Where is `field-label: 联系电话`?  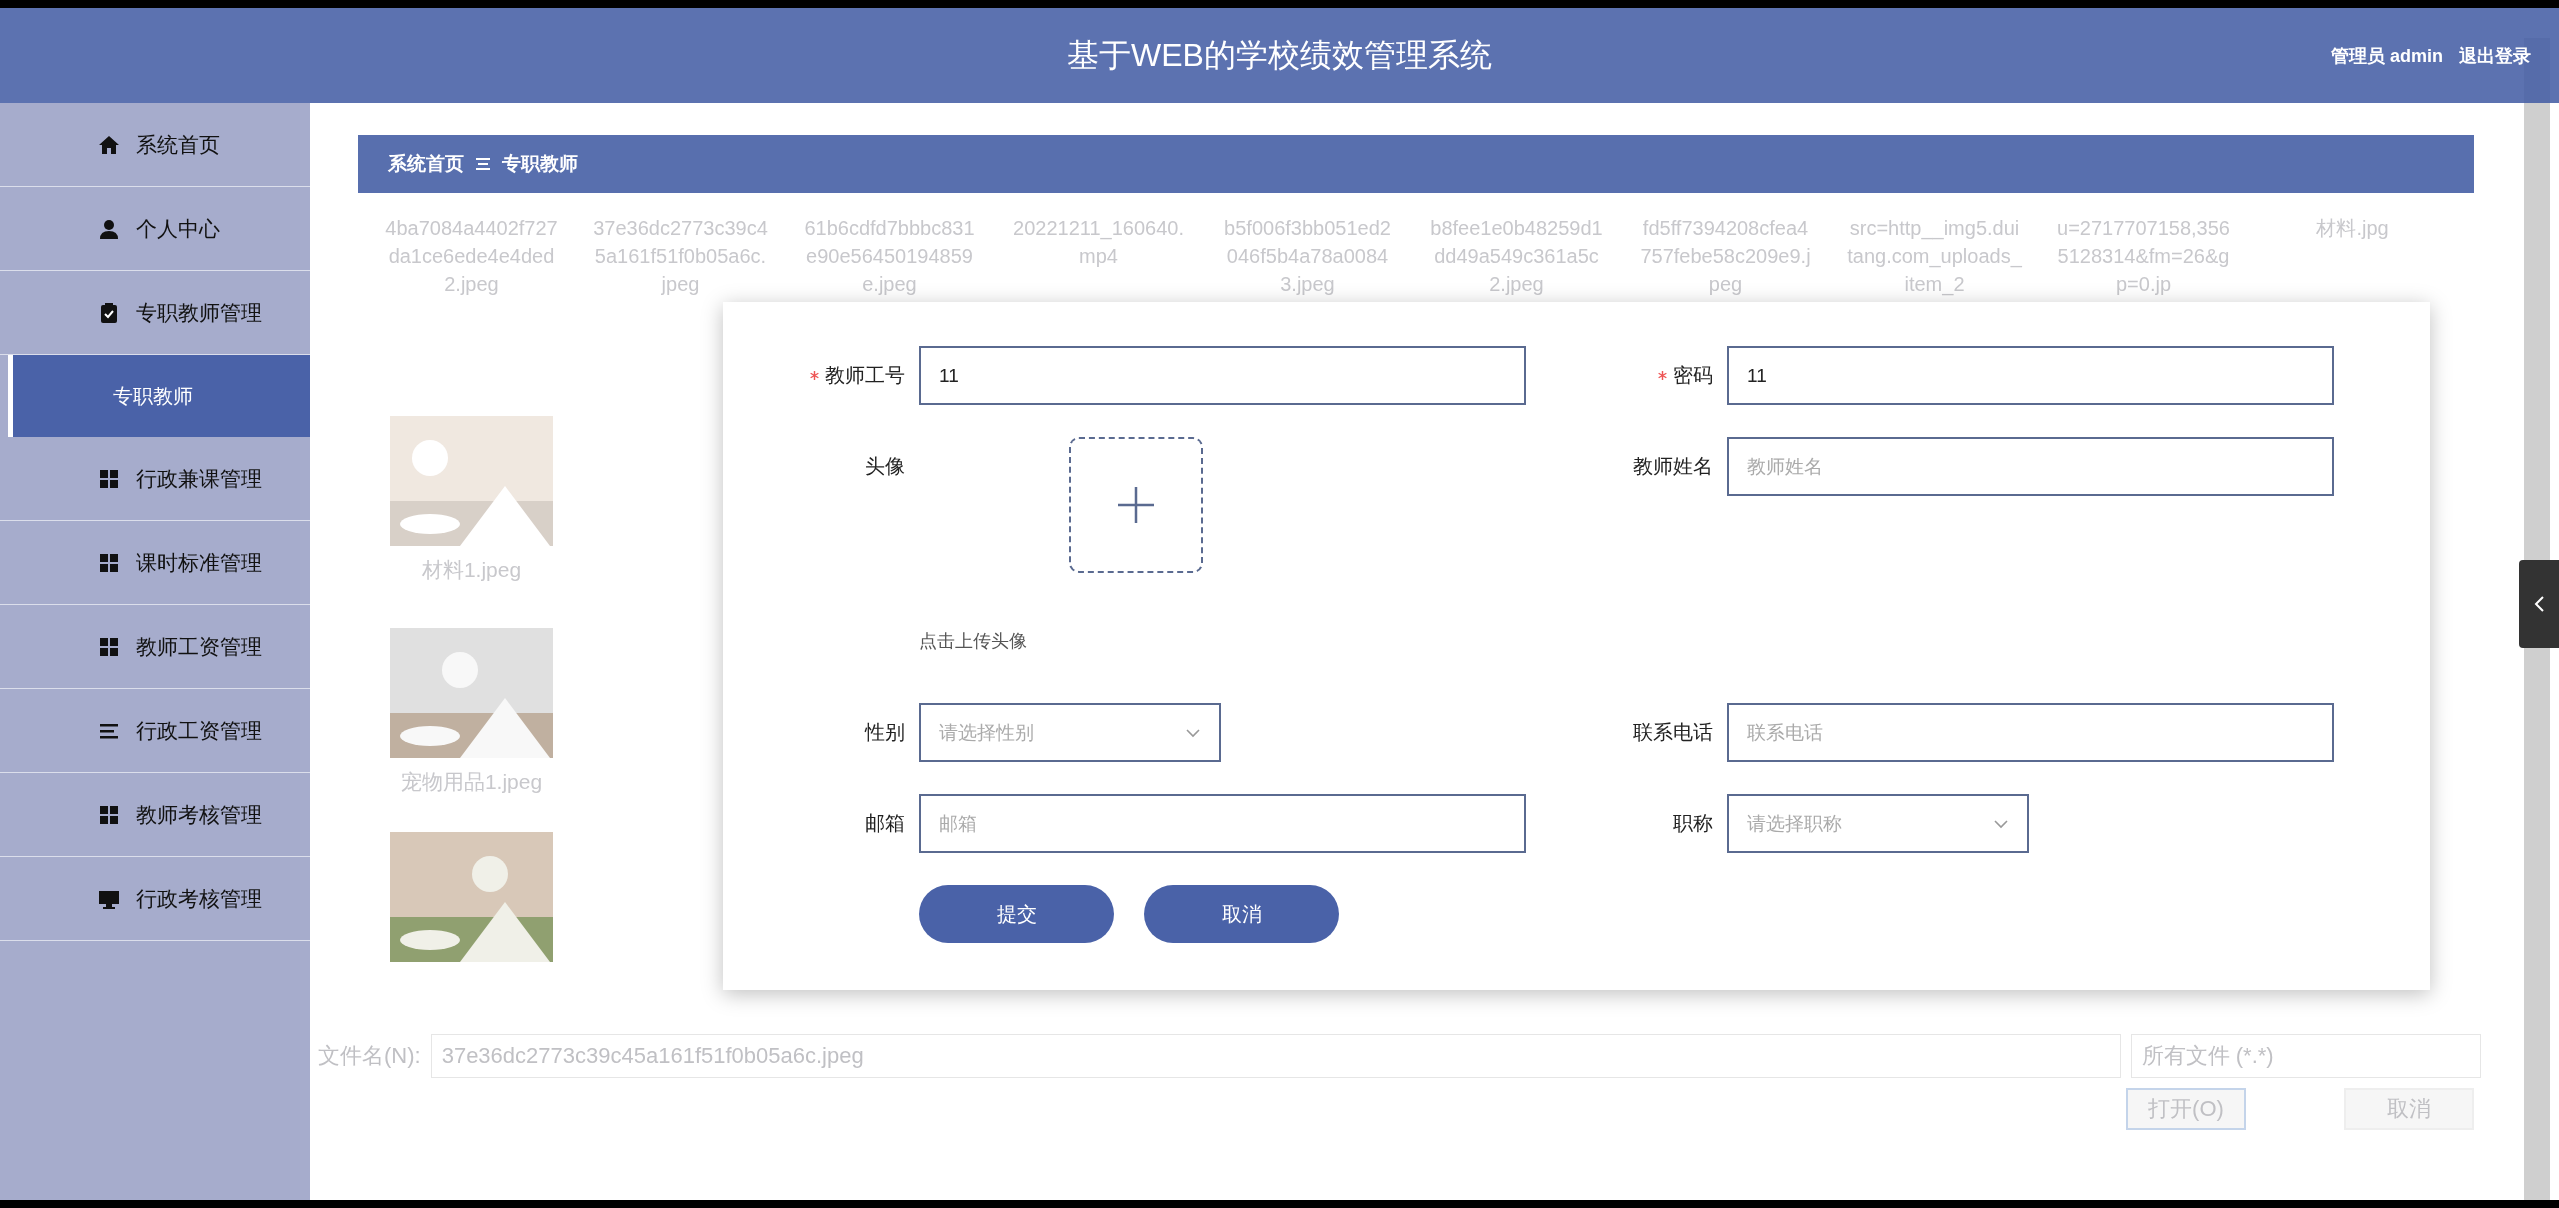
field-label: 联系电话 is located at coordinates (1673, 732).